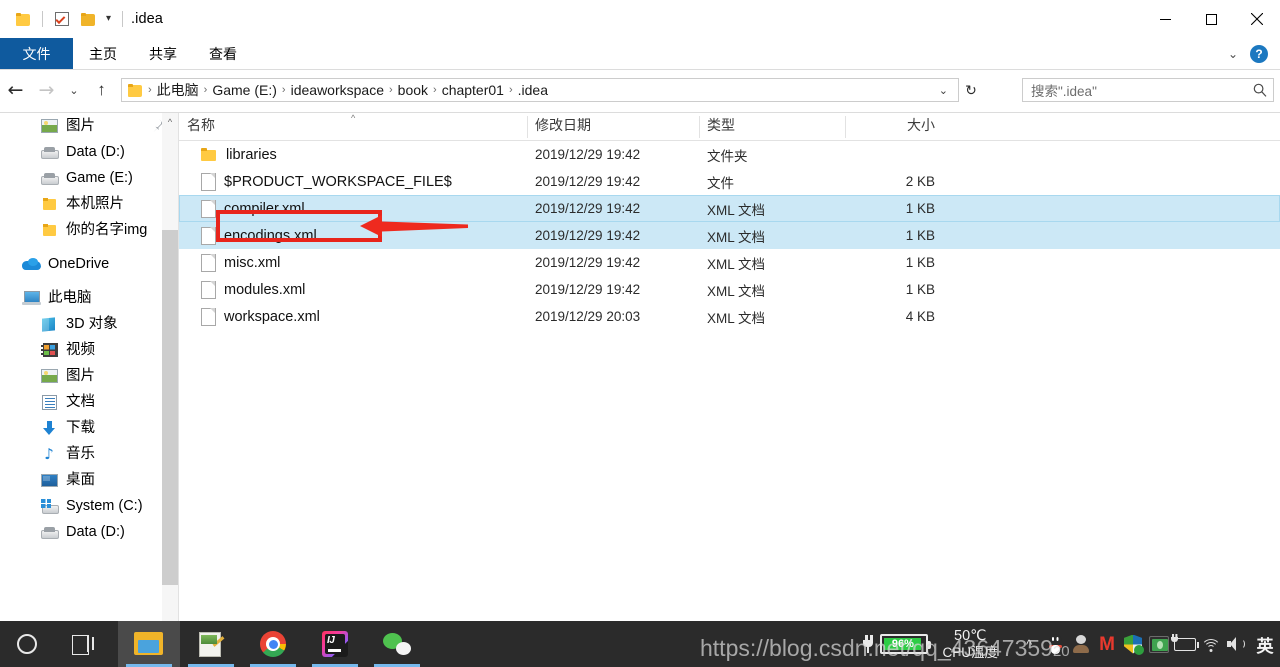  Describe the element at coordinates (95, 531) in the screenshot. I see `sidebar-item-label: Data (D:)` at that location.